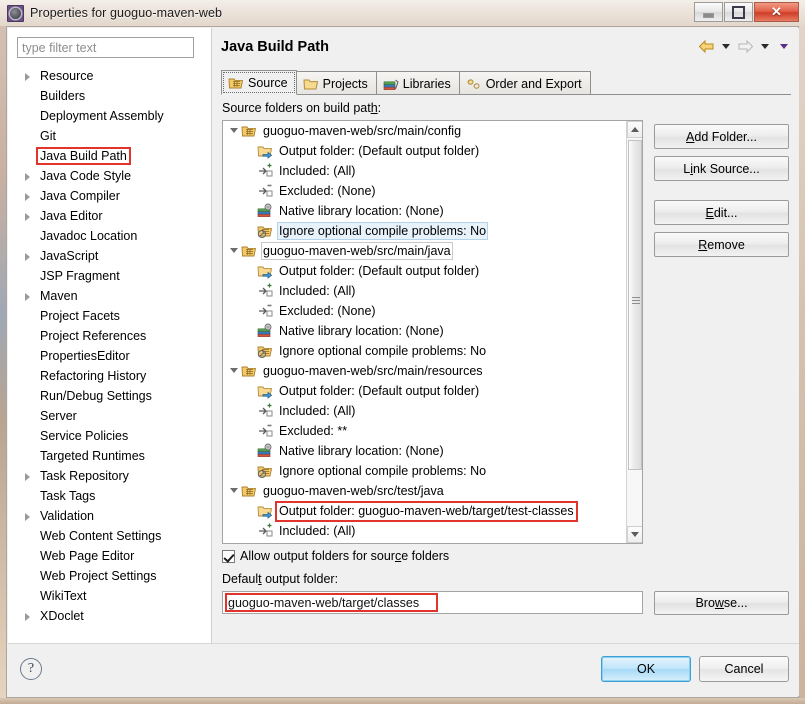 Image resolution: width=805 pixels, height=704 pixels. What do you see at coordinates (383, 350) in the screenshot?
I see `source-folder-row-label: Ignore optional compile problems: No` at bounding box center [383, 350].